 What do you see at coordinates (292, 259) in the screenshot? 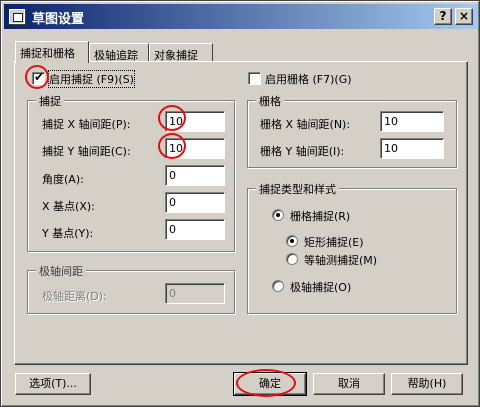
I see `iso-snap-radio` at bounding box center [292, 259].